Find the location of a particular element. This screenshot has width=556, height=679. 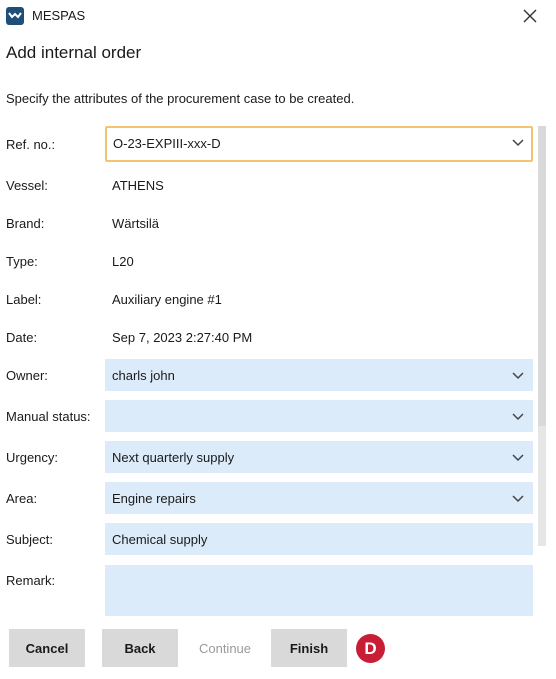

ref-no-row: Ref. no.: O-23-EXPIII-xxx-D is located at coordinates (268, 144).